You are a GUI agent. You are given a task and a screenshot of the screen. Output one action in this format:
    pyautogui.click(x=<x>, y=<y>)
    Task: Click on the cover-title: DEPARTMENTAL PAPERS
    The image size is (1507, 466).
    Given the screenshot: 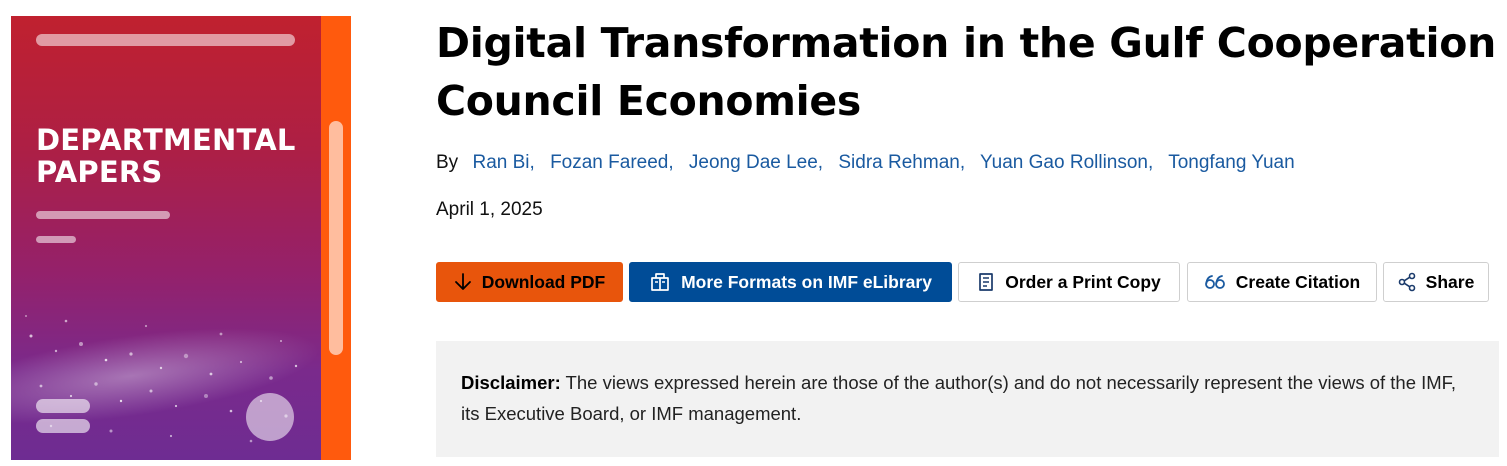 What is the action you would take?
    pyautogui.click(x=176, y=156)
    